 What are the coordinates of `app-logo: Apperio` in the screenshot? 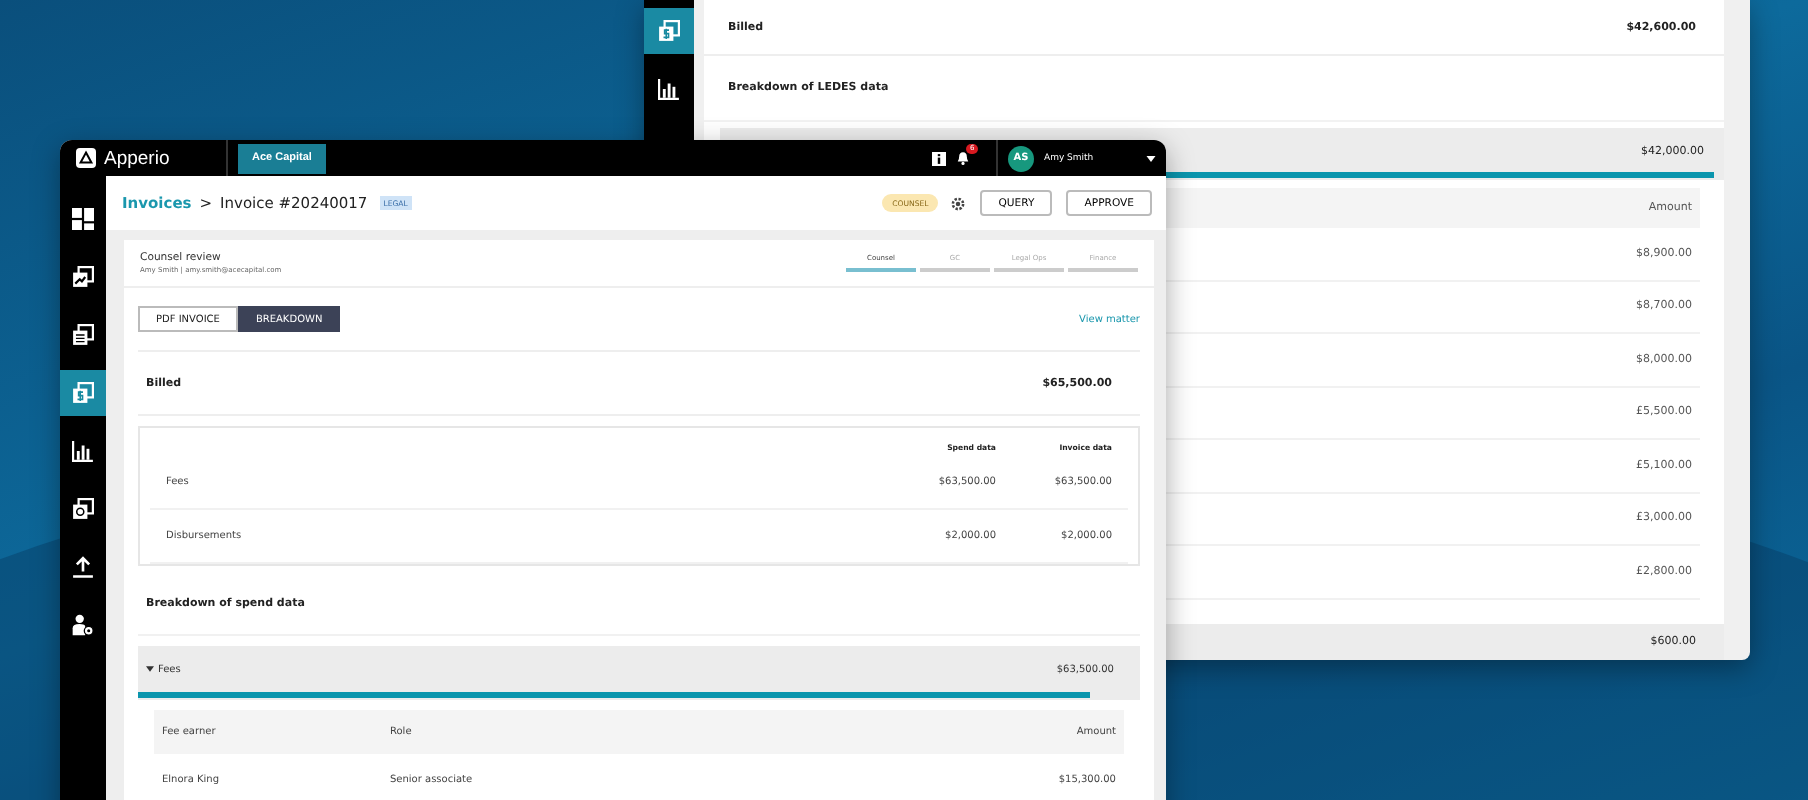 It's located at (137, 158).